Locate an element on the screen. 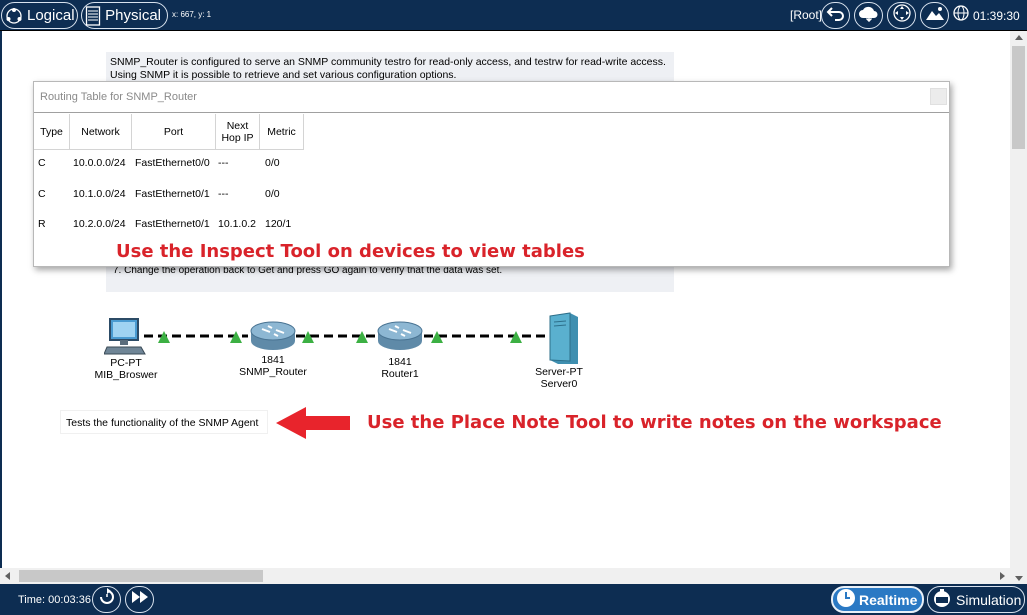 Image resolution: width=1027 pixels, height=615 pixels. vertical-scrollbar is located at coordinates (1018, 307).